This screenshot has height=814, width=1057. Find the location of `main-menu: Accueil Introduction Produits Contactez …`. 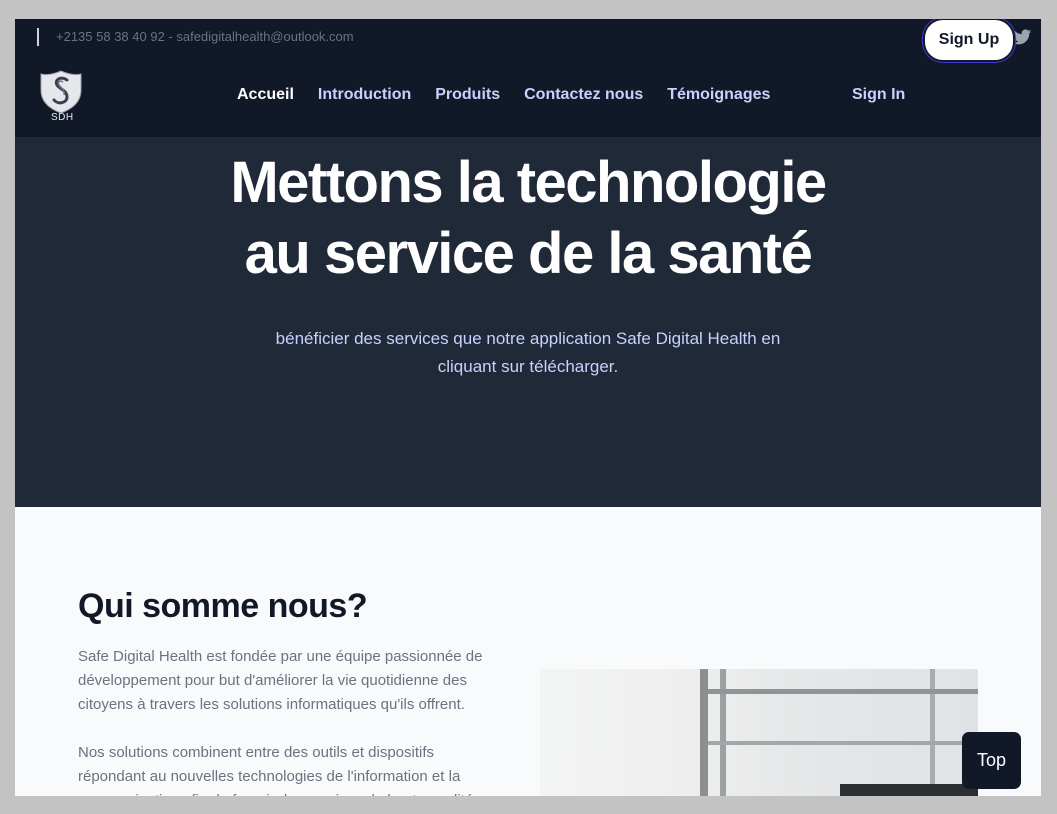

main-menu: Accueil Introduction Produits Contactez … is located at coordinates (503, 95).